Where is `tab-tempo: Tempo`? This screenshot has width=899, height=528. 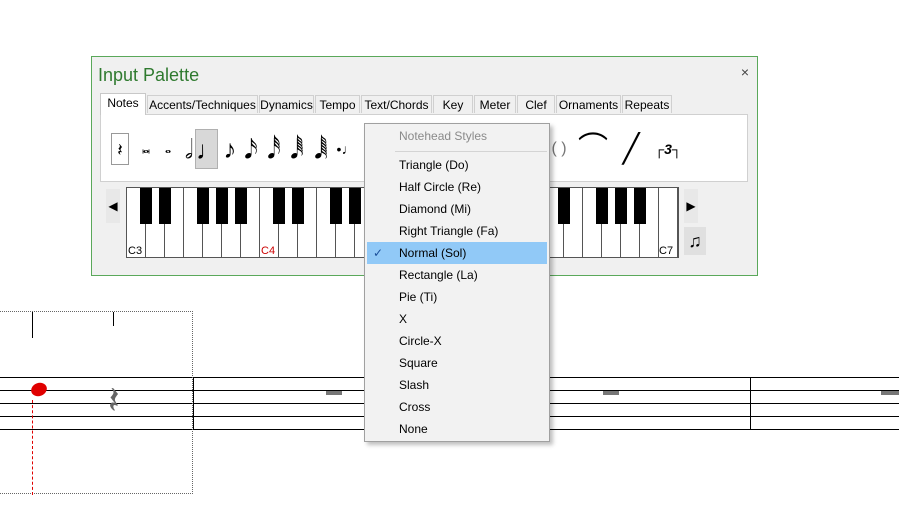 tab-tempo: Tempo is located at coordinates (337, 104).